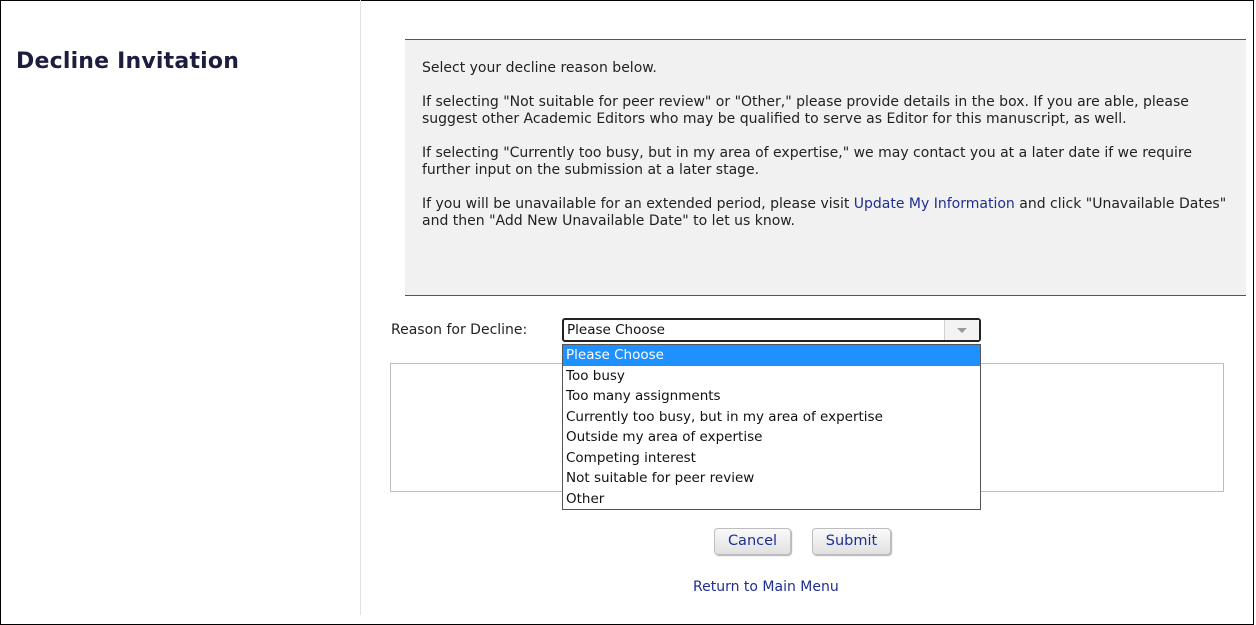 The image size is (1256, 625). What do you see at coordinates (539, 68) in the screenshot?
I see `instruction-text: Select your decline reason below.` at bounding box center [539, 68].